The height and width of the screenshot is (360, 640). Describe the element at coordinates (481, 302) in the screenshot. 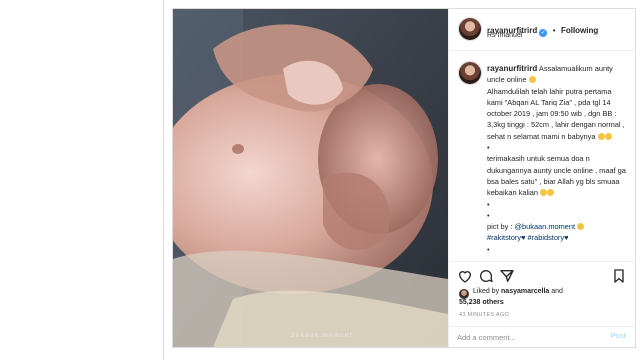

I see `likes-count: 55,238 others` at that location.